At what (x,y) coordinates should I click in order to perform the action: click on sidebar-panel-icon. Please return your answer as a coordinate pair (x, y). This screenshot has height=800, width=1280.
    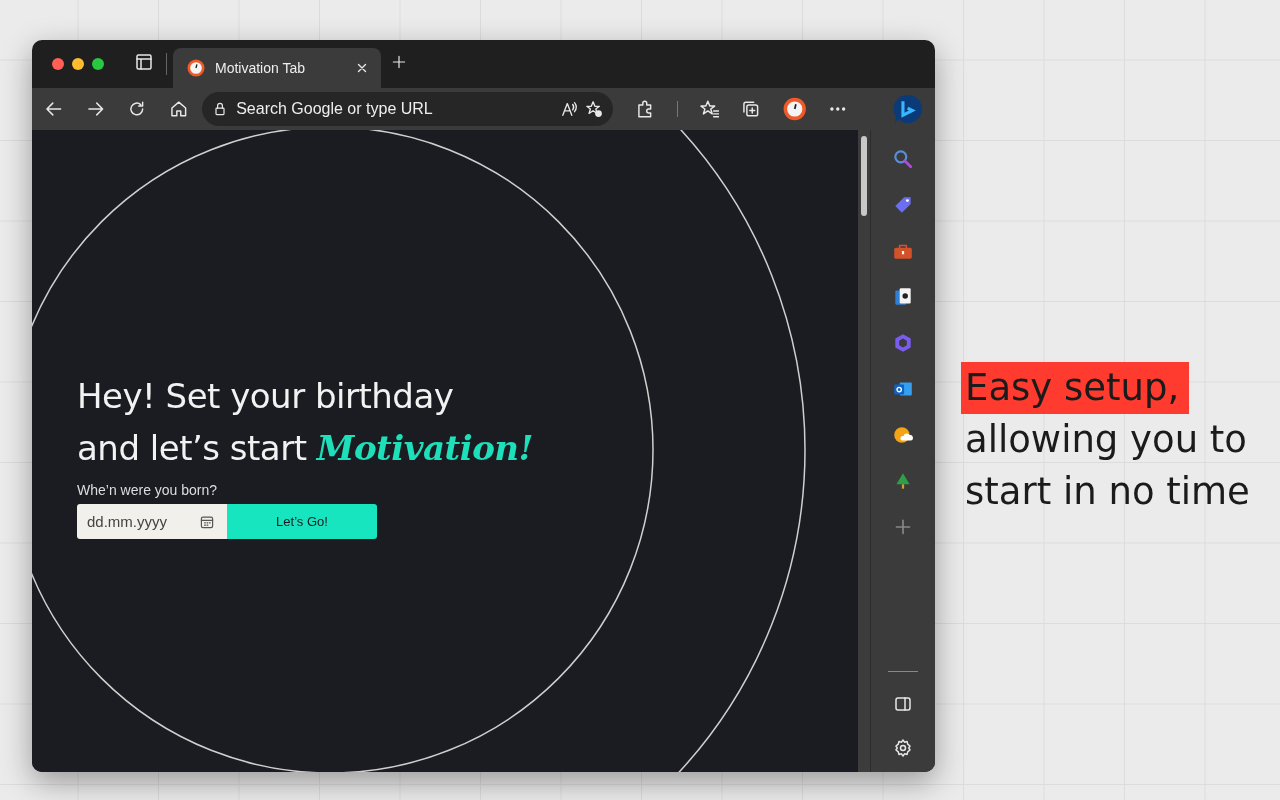
    Looking at the image, I should click on (903, 704).